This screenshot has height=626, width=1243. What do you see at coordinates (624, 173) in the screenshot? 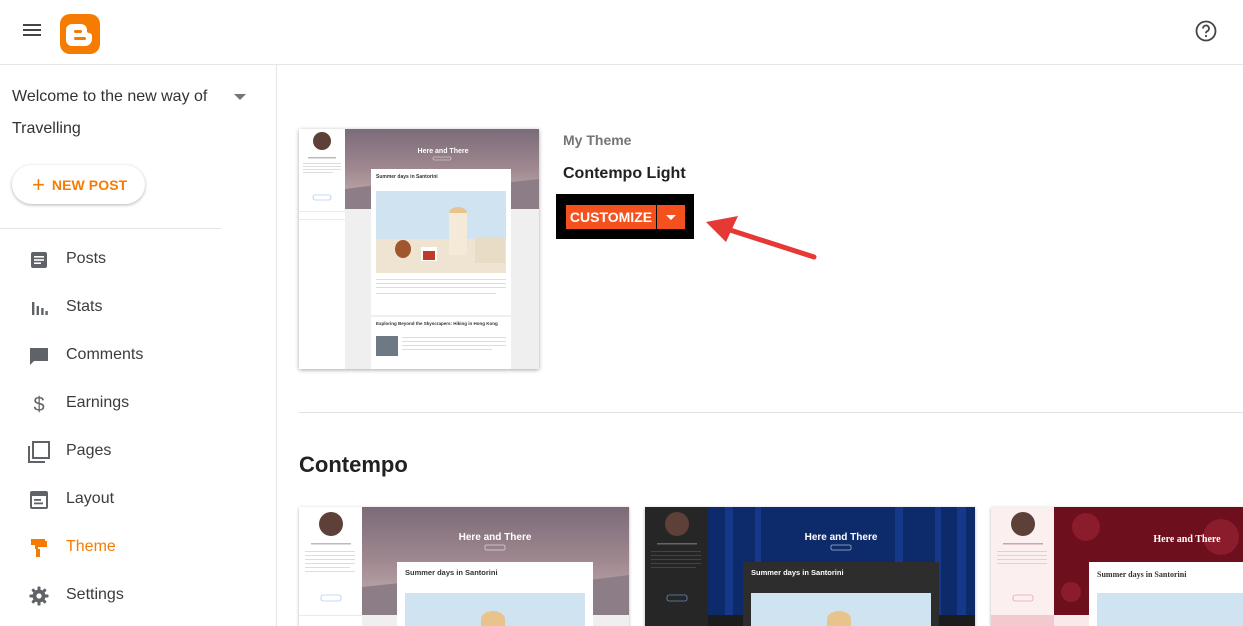
I see `theme-name: Contempo Light` at bounding box center [624, 173].